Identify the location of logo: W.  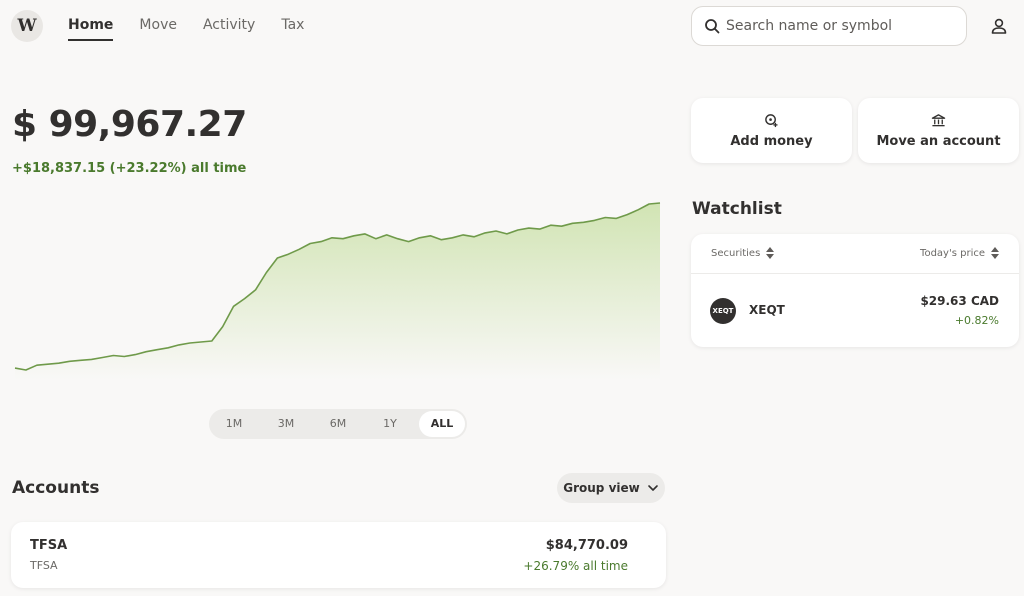
(27, 26).